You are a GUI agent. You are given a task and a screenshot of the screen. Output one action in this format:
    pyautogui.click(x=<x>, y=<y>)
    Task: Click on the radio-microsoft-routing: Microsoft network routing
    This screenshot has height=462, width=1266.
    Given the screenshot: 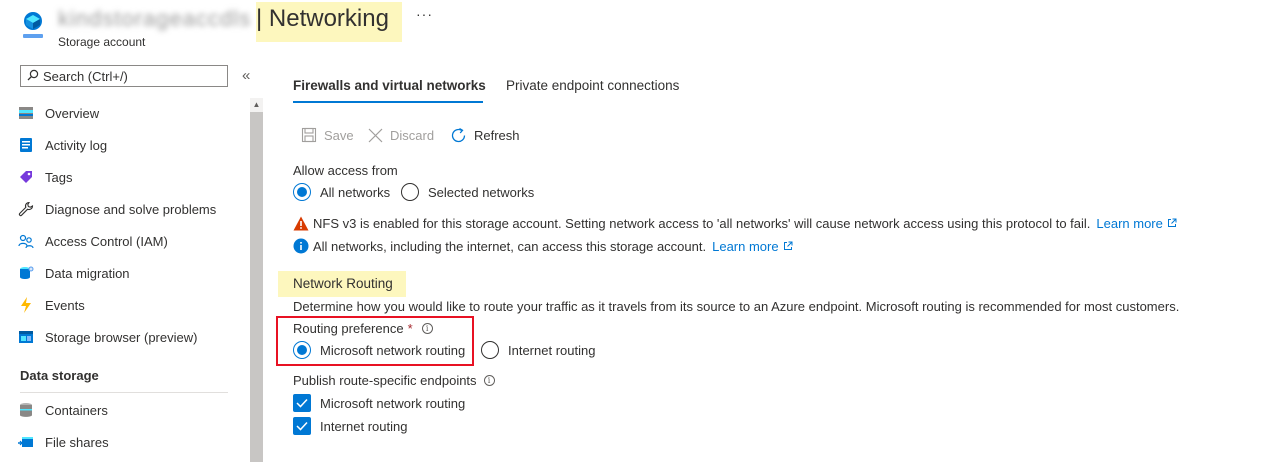 What is the action you would take?
    pyautogui.click(x=379, y=350)
    